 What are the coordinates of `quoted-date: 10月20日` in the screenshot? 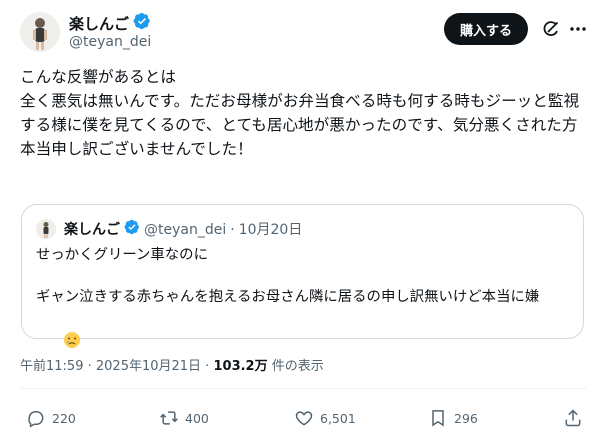 It's located at (270, 230).